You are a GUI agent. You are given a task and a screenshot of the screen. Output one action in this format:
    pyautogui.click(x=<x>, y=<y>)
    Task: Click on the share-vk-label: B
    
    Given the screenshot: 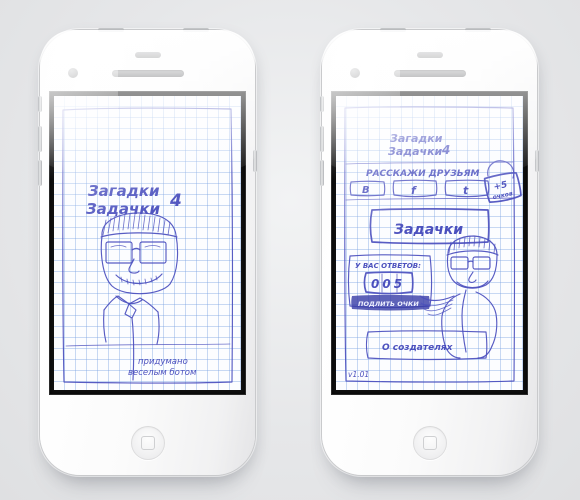 What is the action you would take?
    pyautogui.click(x=366, y=190)
    